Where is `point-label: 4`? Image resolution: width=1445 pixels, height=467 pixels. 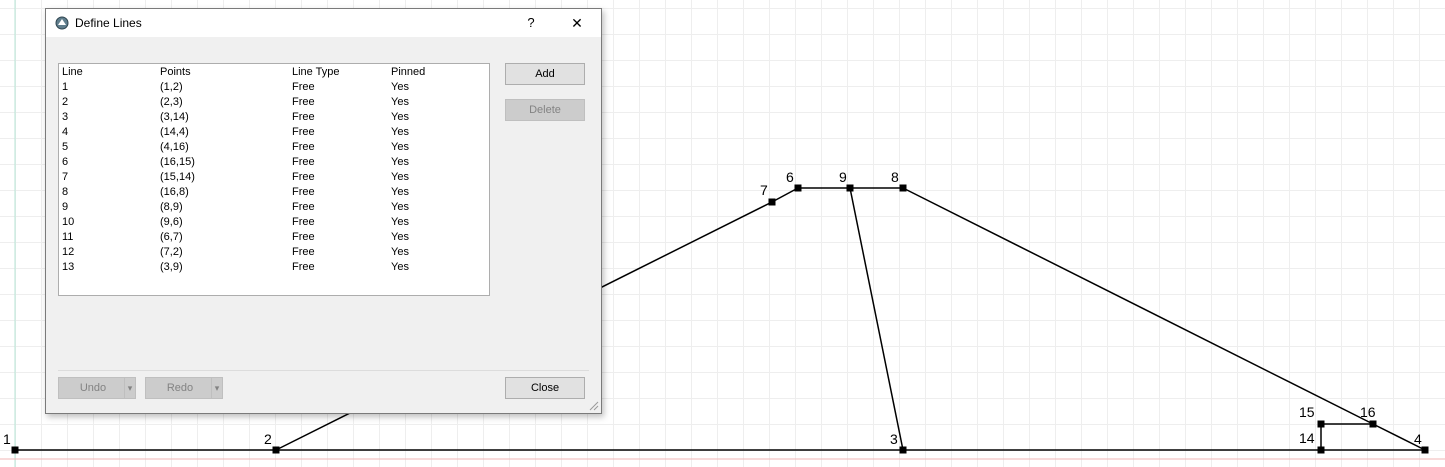
point-label: 4 is located at coordinates (1418, 439).